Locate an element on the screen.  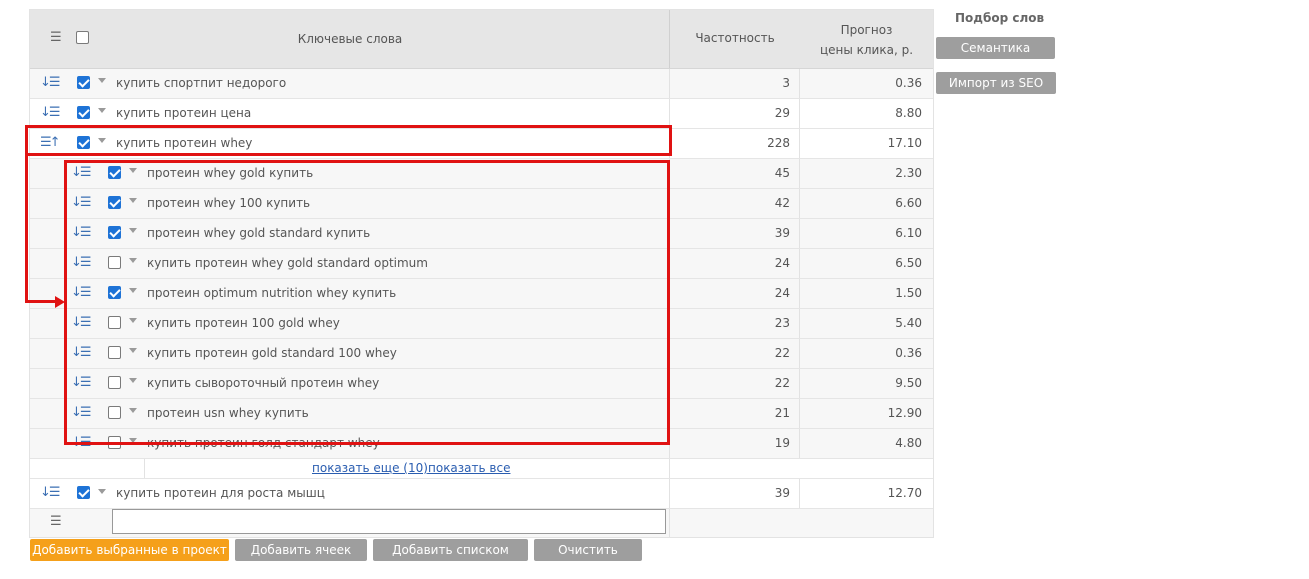
price-column-header: Прогноз цены клика, р. is located at coordinates (866, 40).